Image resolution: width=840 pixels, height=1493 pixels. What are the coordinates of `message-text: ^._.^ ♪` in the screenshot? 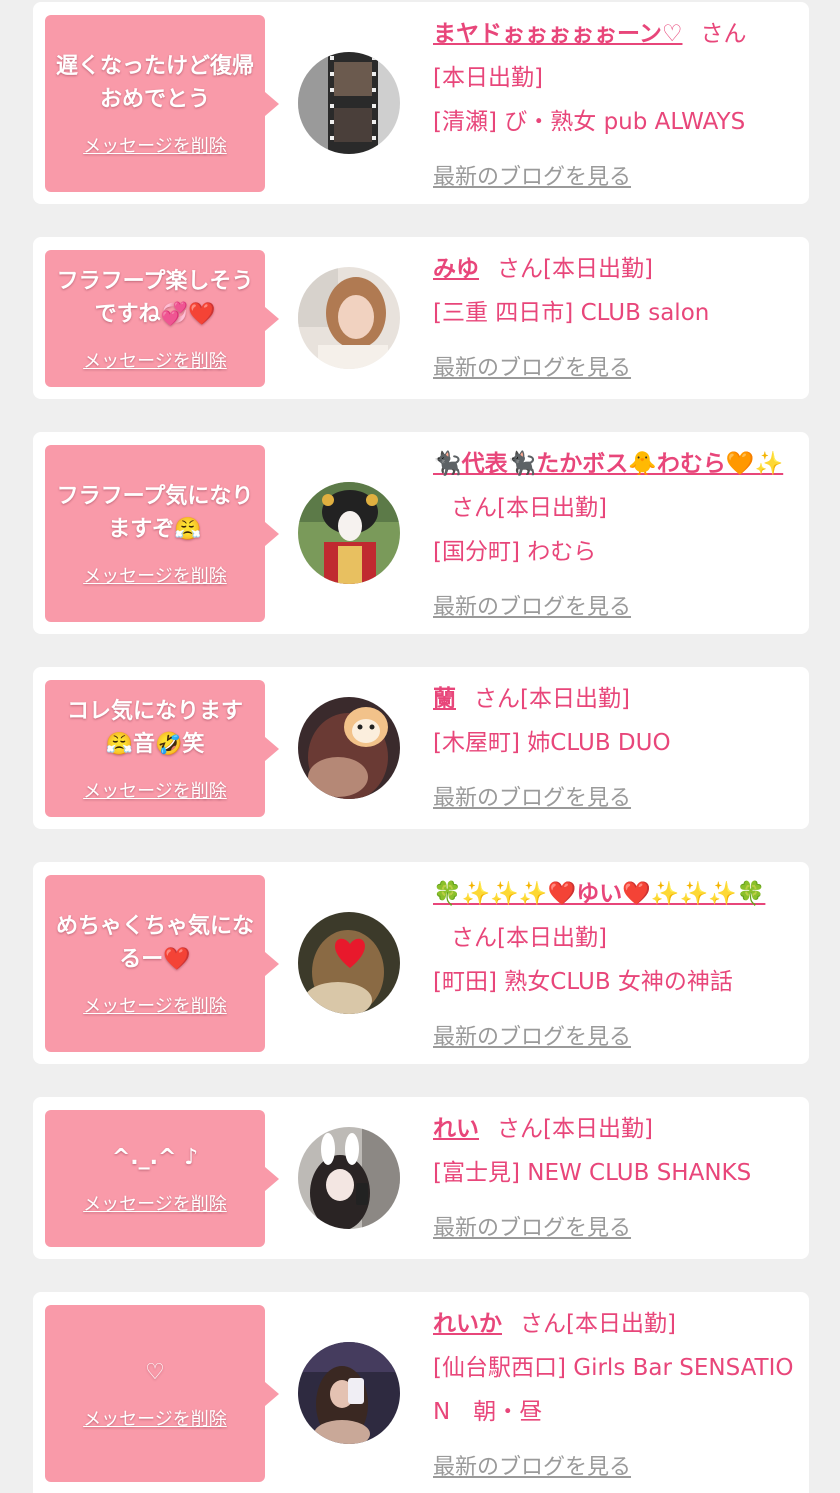 It's located at (155, 1157).